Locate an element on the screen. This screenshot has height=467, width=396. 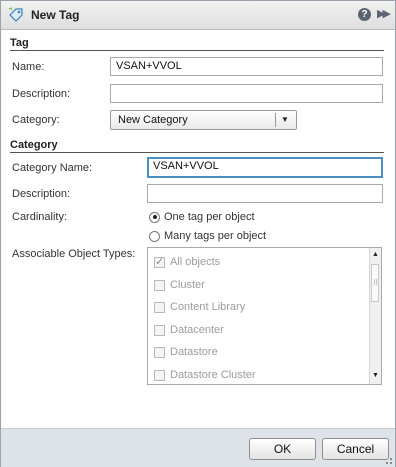
category-name-value: VSAN+VVOL is located at coordinates (186, 166).